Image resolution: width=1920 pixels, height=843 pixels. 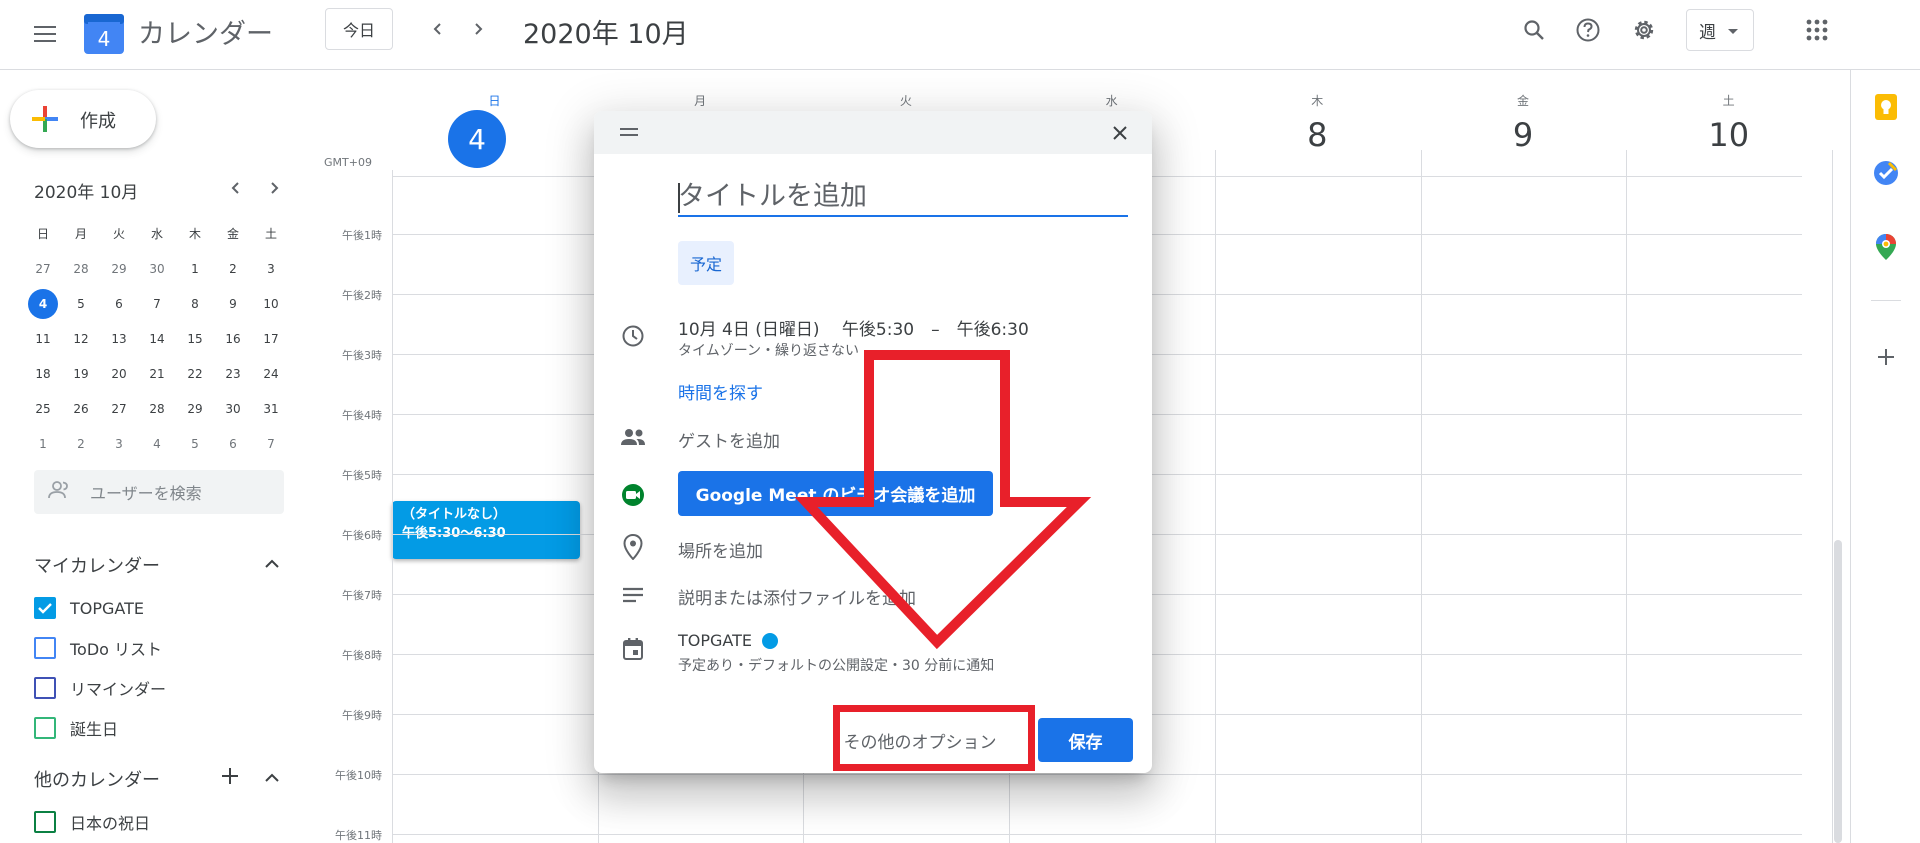 What do you see at coordinates (233, 373) in the screenshot?
I see `mini-day-cell: 23` at bounding box center [233, 373].